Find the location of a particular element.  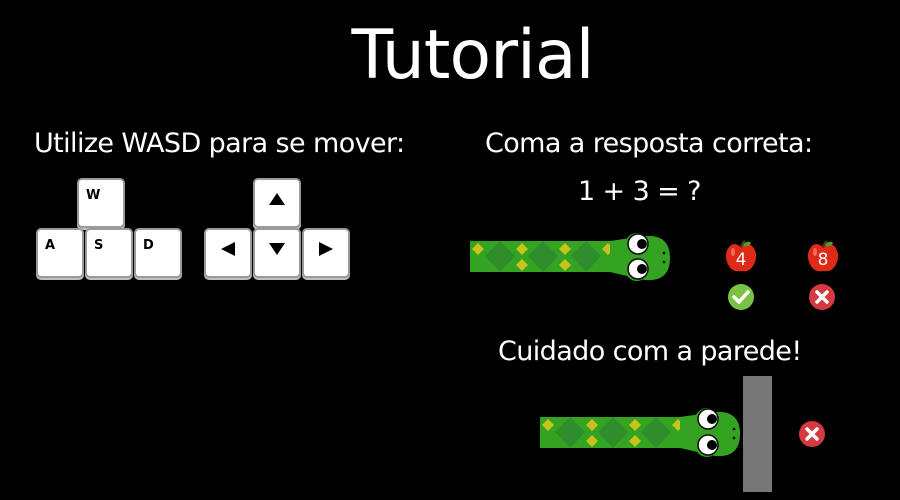

apple-number: 8 is located at coordinates (823, 260).